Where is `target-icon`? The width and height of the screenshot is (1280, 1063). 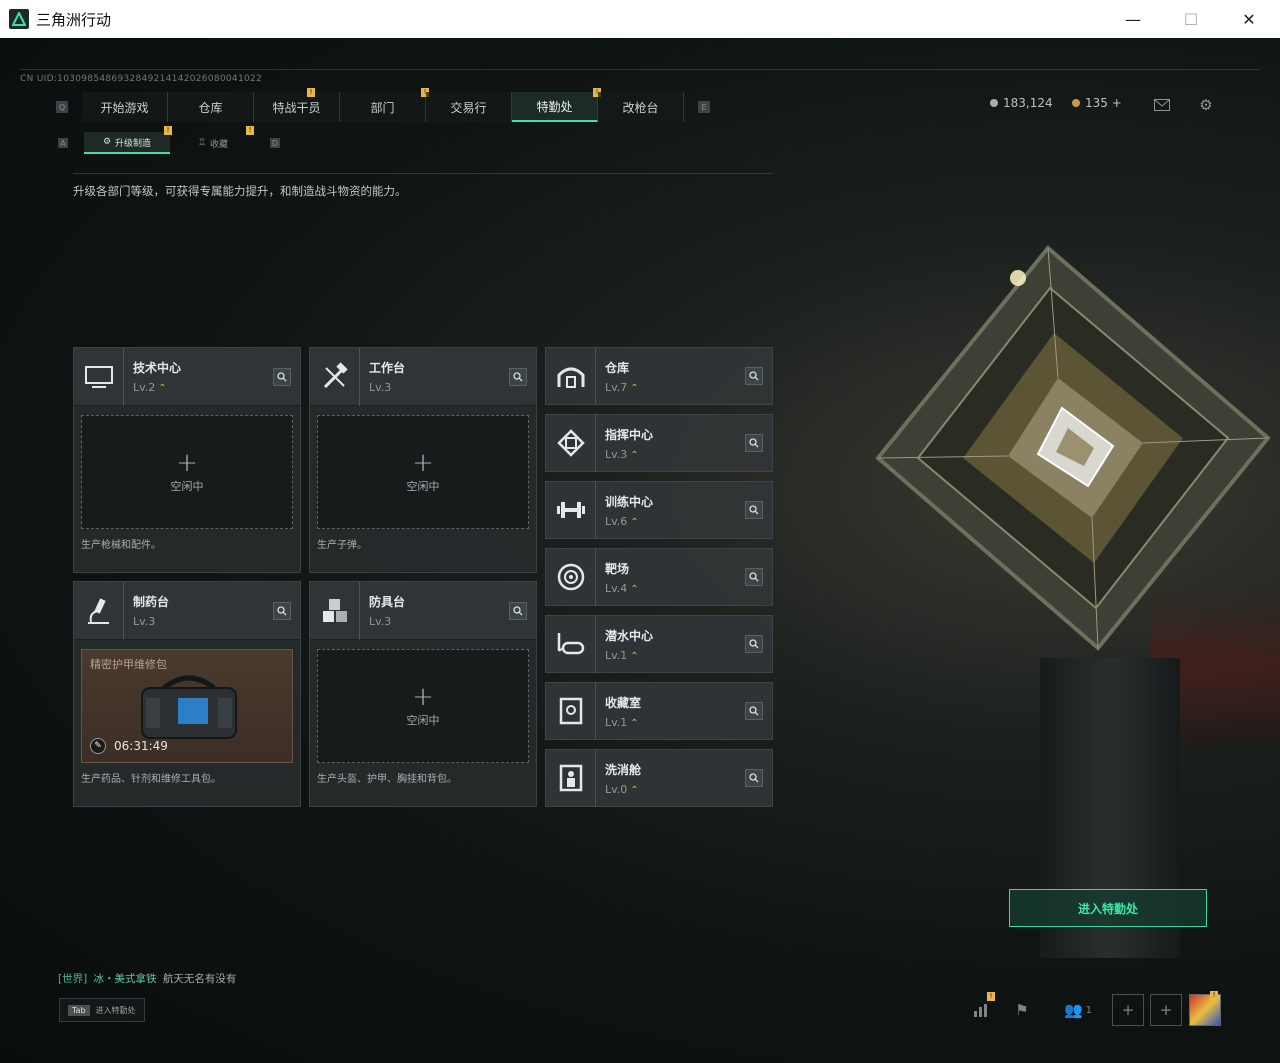 target-icon is located at coordinates (571, 577).